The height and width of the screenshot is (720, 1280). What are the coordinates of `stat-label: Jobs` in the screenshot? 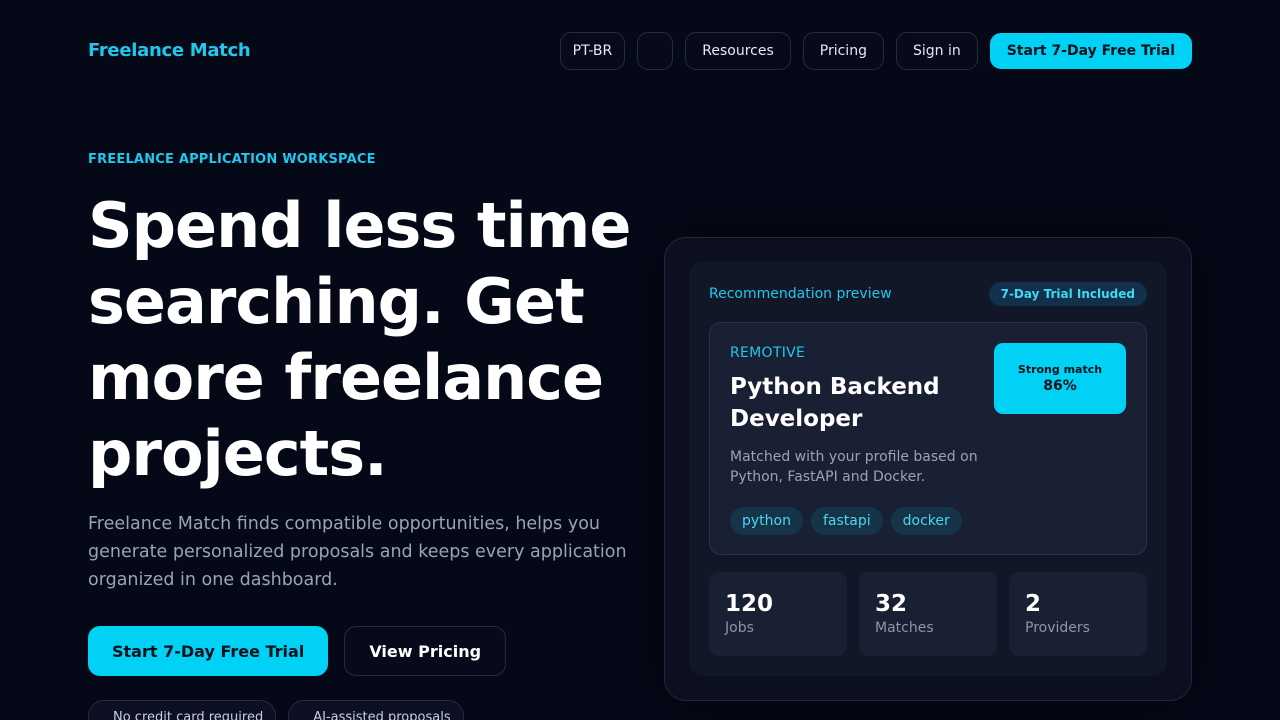 It's located at (739, 628).